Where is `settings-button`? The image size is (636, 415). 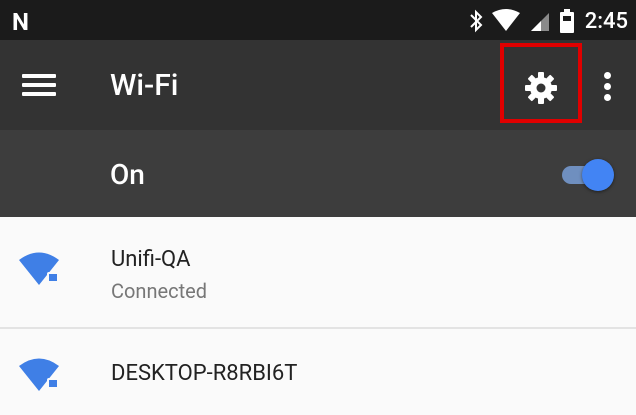 settings-button is located at coordinates (541, 88).